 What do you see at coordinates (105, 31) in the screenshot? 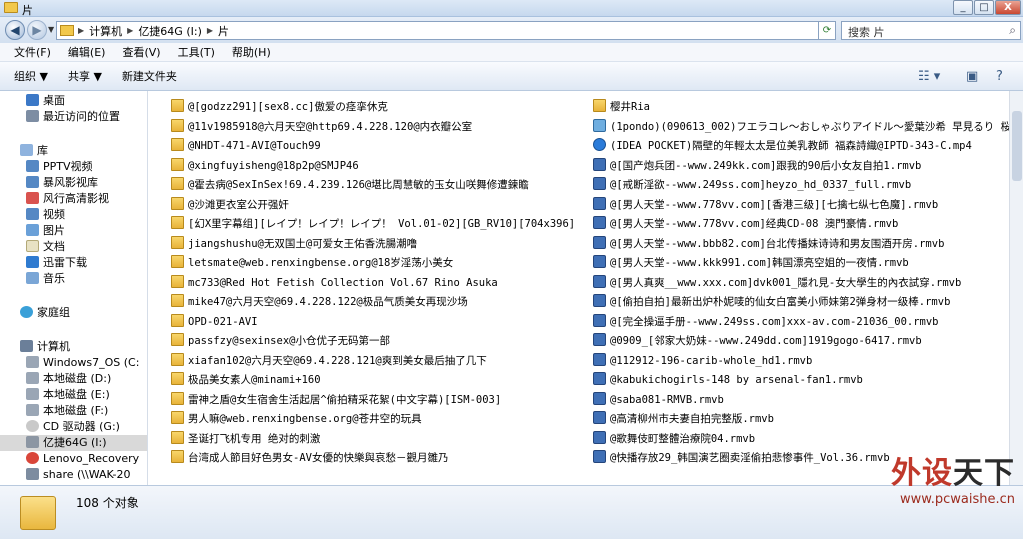
I see `breadcrumb-computer: 计算机` at bounding box center [105, 31].